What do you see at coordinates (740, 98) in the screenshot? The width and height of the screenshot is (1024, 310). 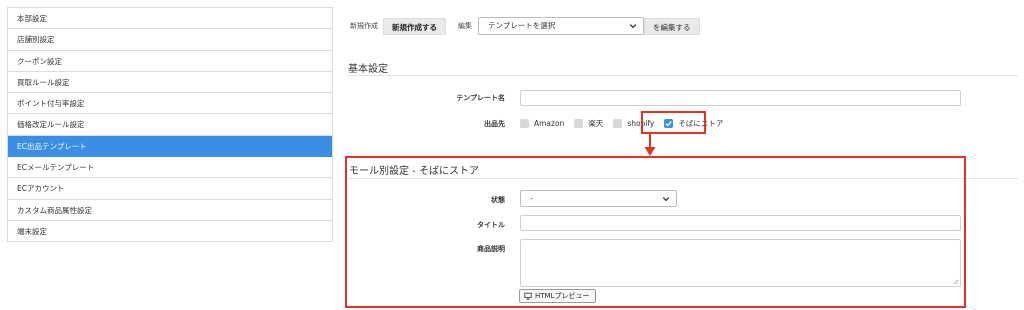 I see `template-name-input` at bounding box center [740, 98].